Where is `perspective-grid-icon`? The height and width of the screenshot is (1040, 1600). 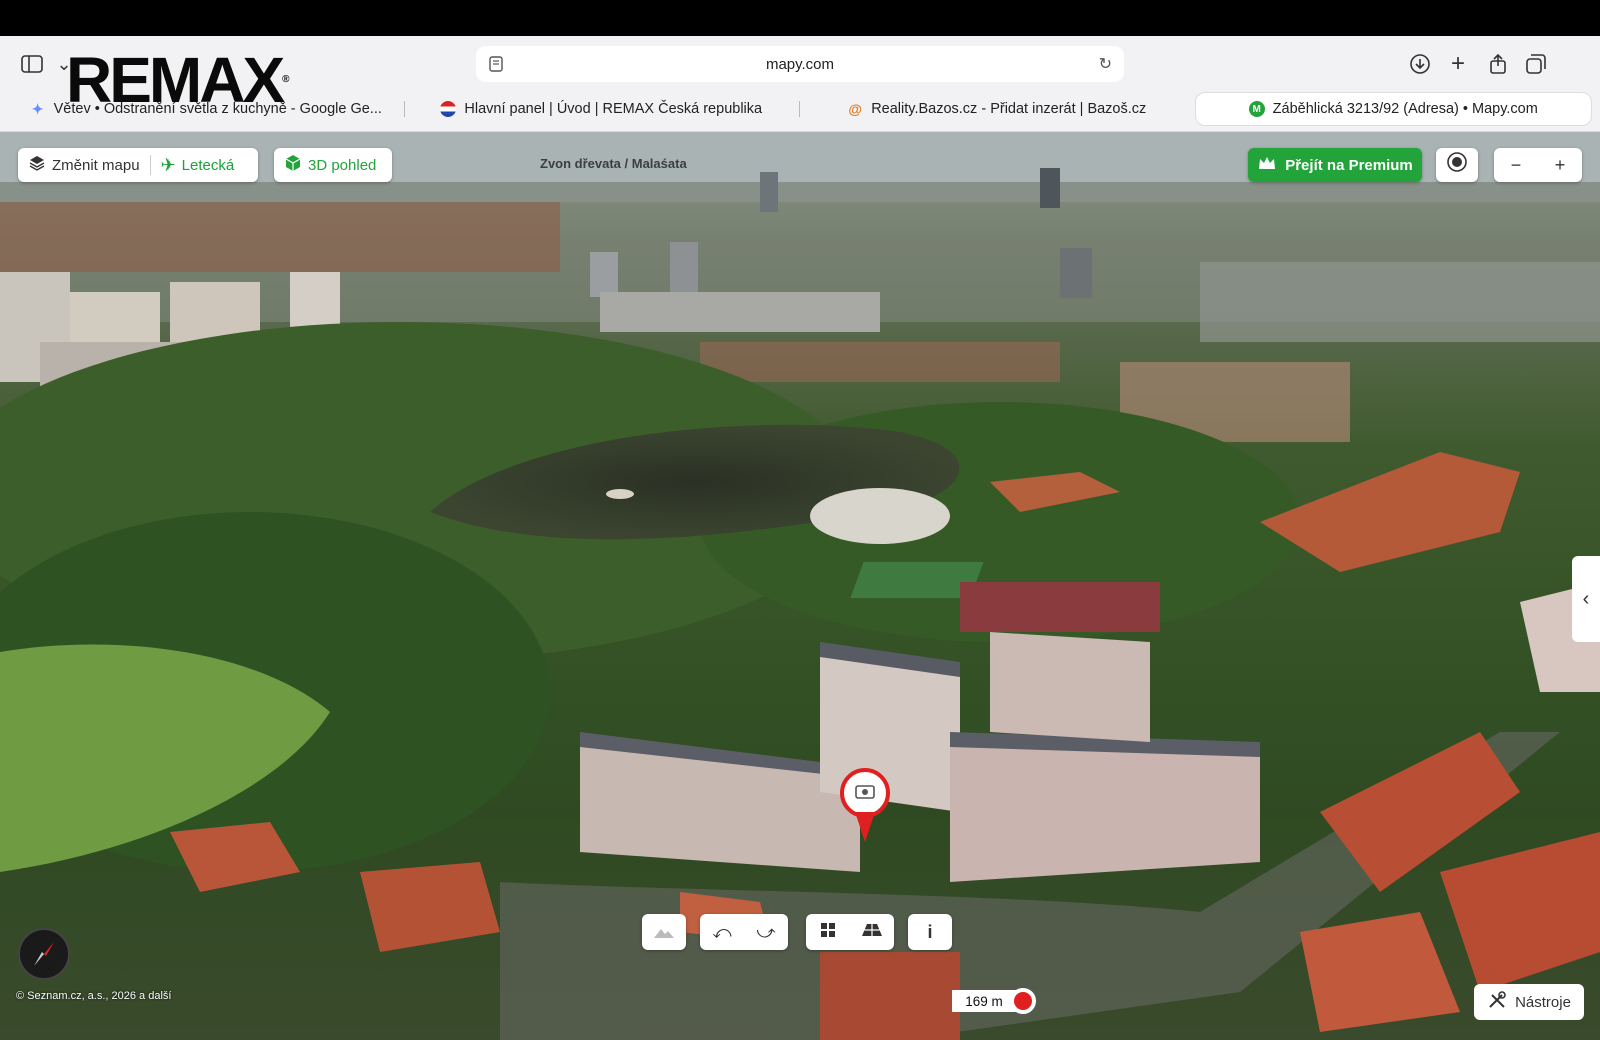
perspective-grid-icon is located at coordinates (872, 932).